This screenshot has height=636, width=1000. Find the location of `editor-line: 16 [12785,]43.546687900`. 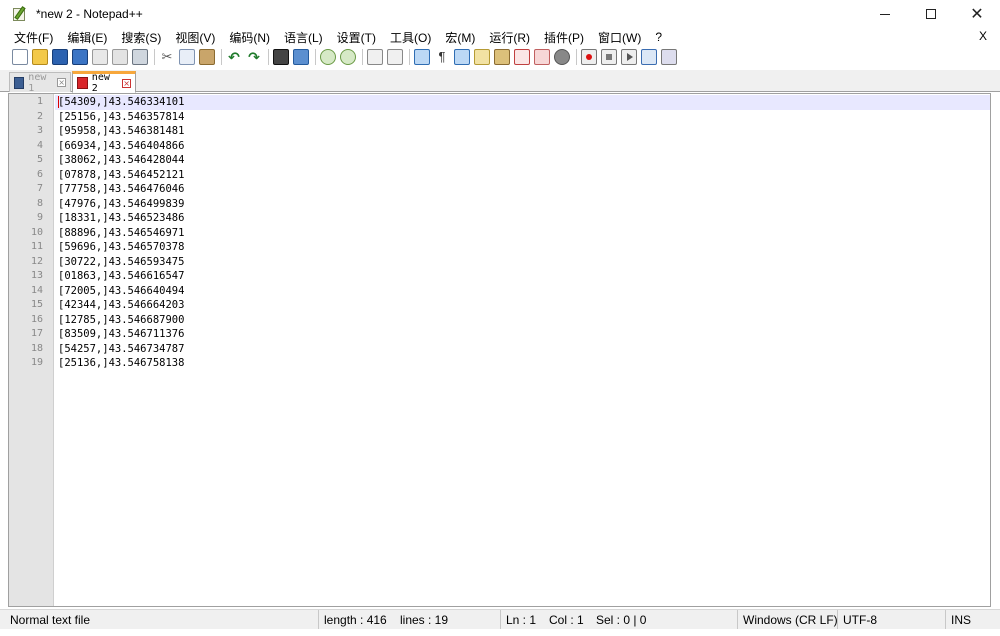

editor-line: 16 [12785,]43.546687900 is located at coordinates (510, 320).